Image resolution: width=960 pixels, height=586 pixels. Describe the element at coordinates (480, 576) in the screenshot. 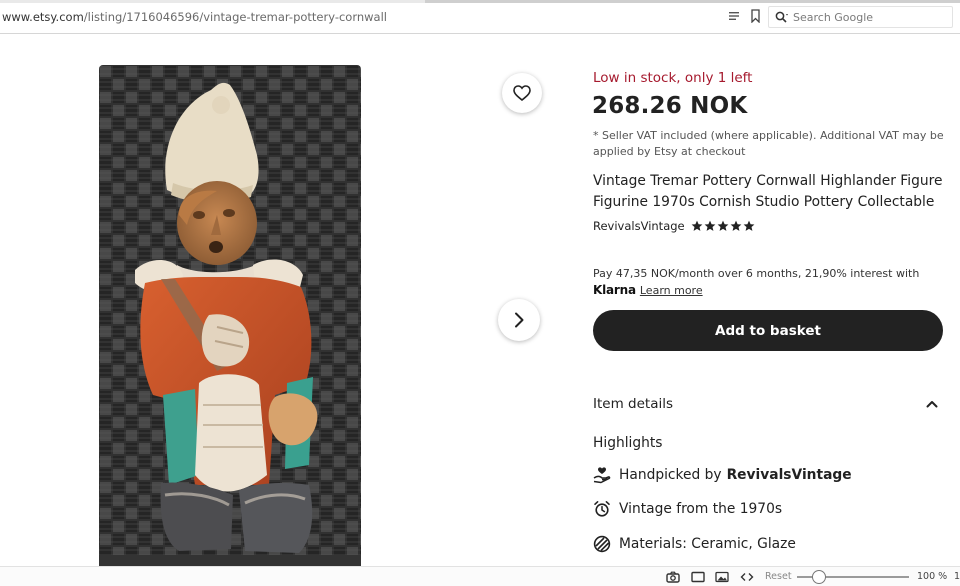

I see `browser-status-bar: Reset 100 % 1` at that location.